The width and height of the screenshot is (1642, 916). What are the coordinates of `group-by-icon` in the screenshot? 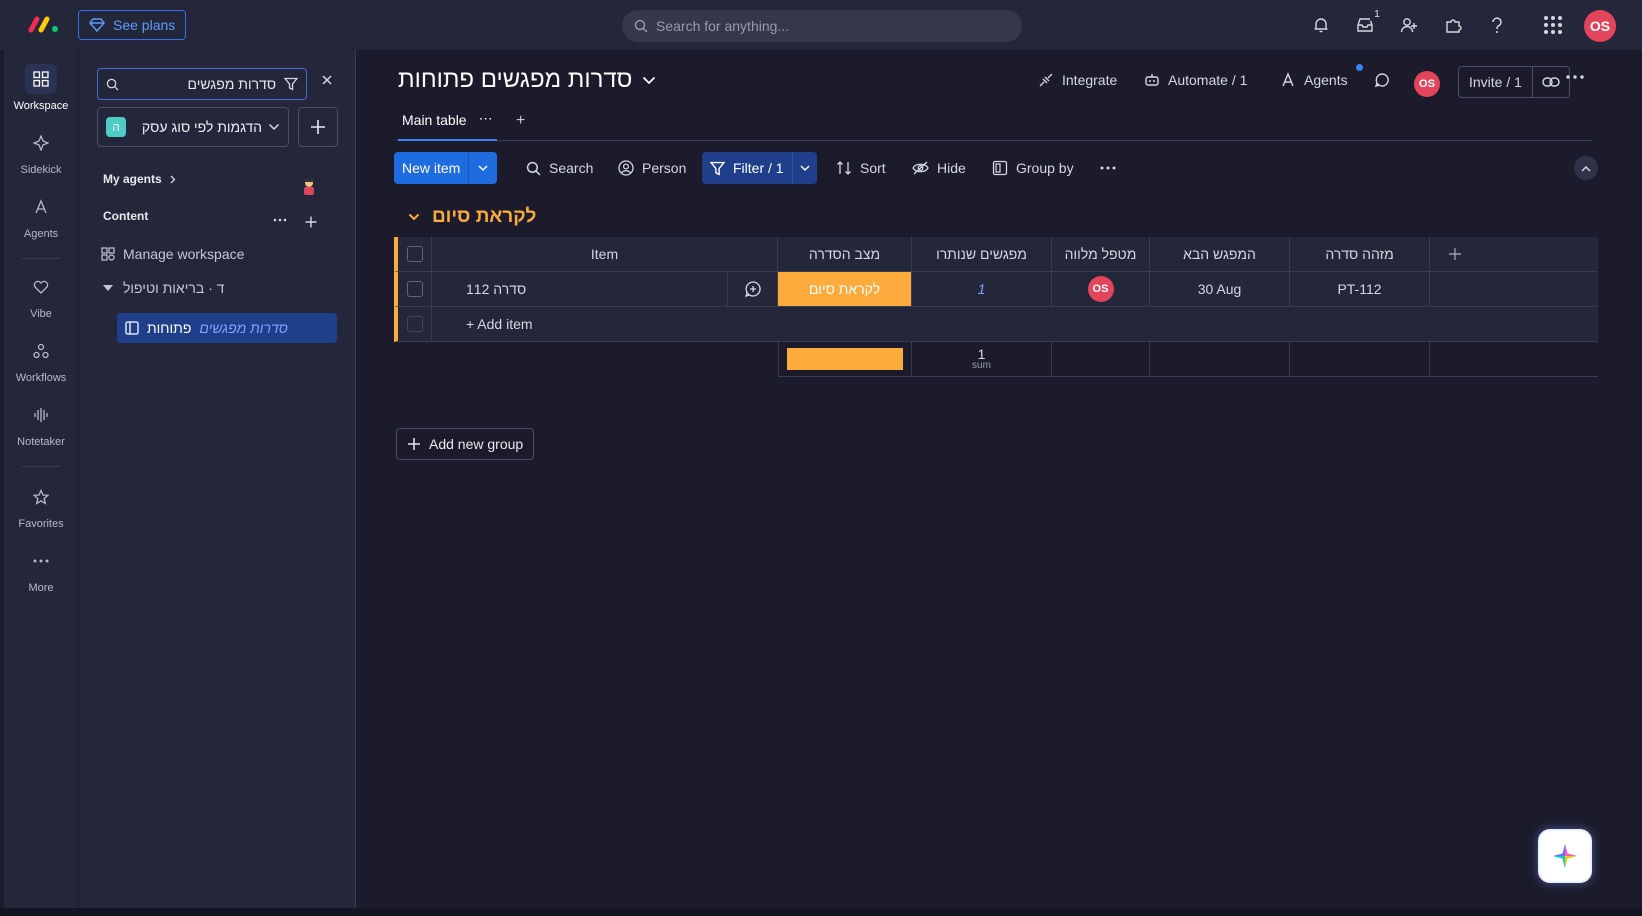 It's located at (1000, 168).